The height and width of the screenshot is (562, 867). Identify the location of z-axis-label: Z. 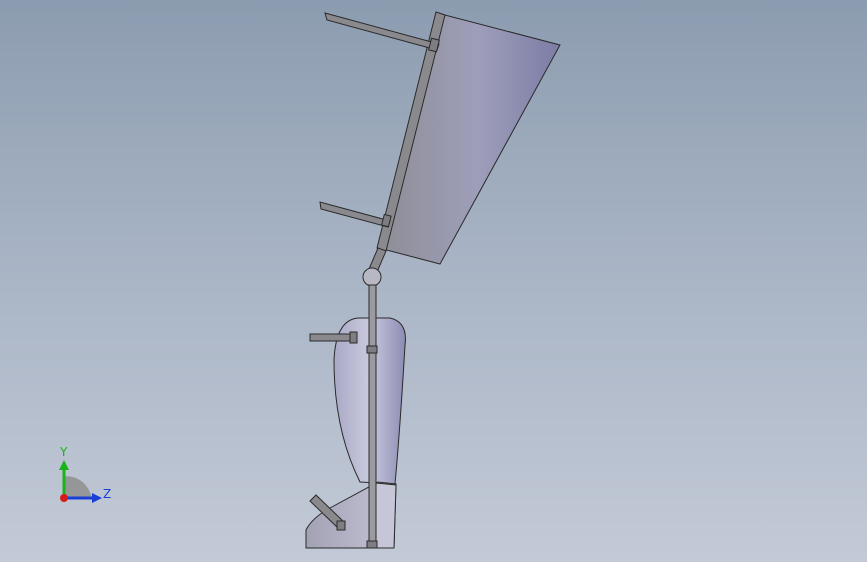
(107, 494).